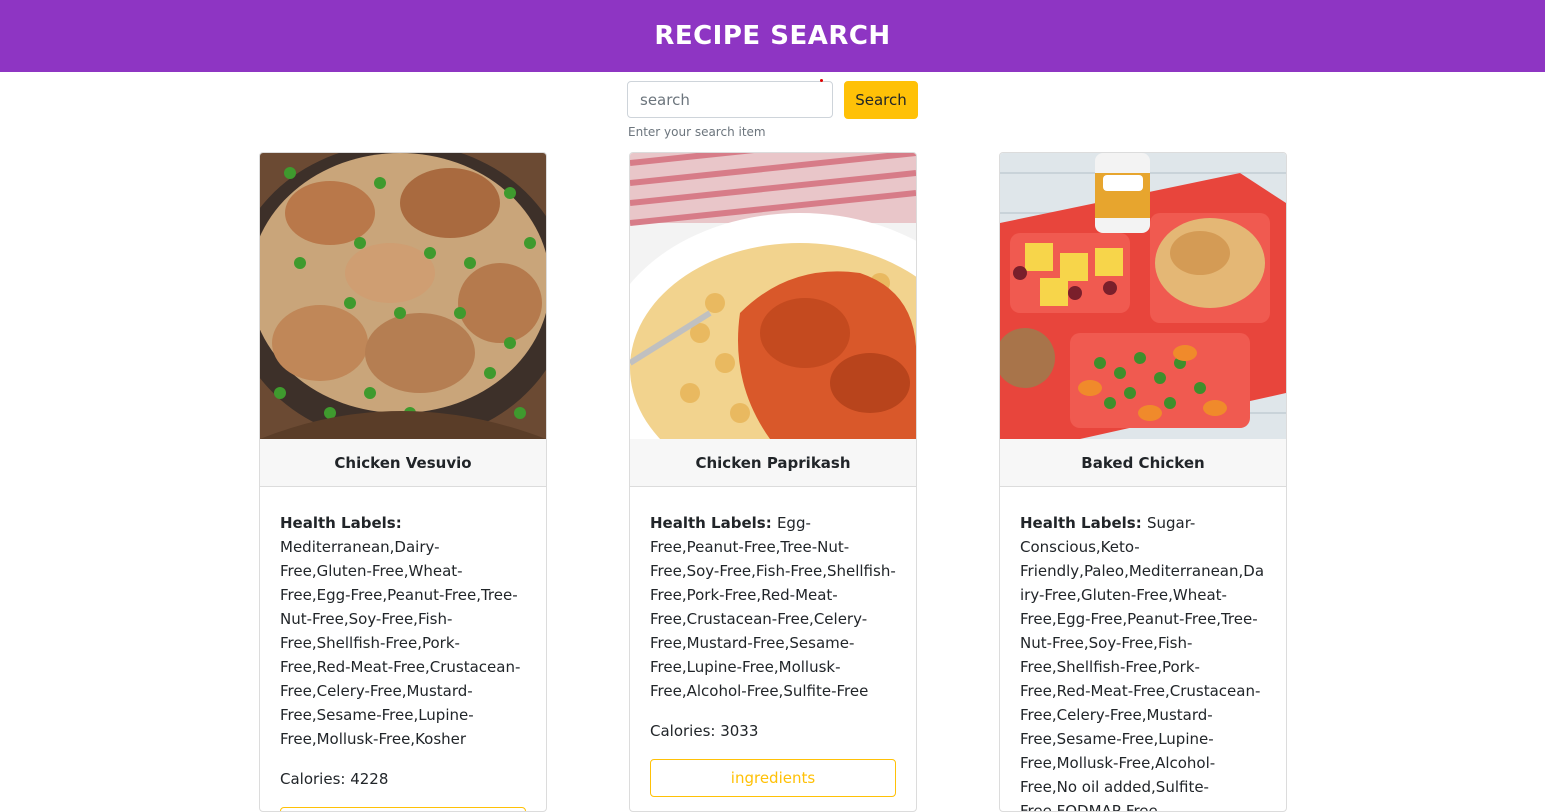  Describe the element at coordinates (404, 779) in the screenshot. I see `calories-line: Calories: 4228` at that location.